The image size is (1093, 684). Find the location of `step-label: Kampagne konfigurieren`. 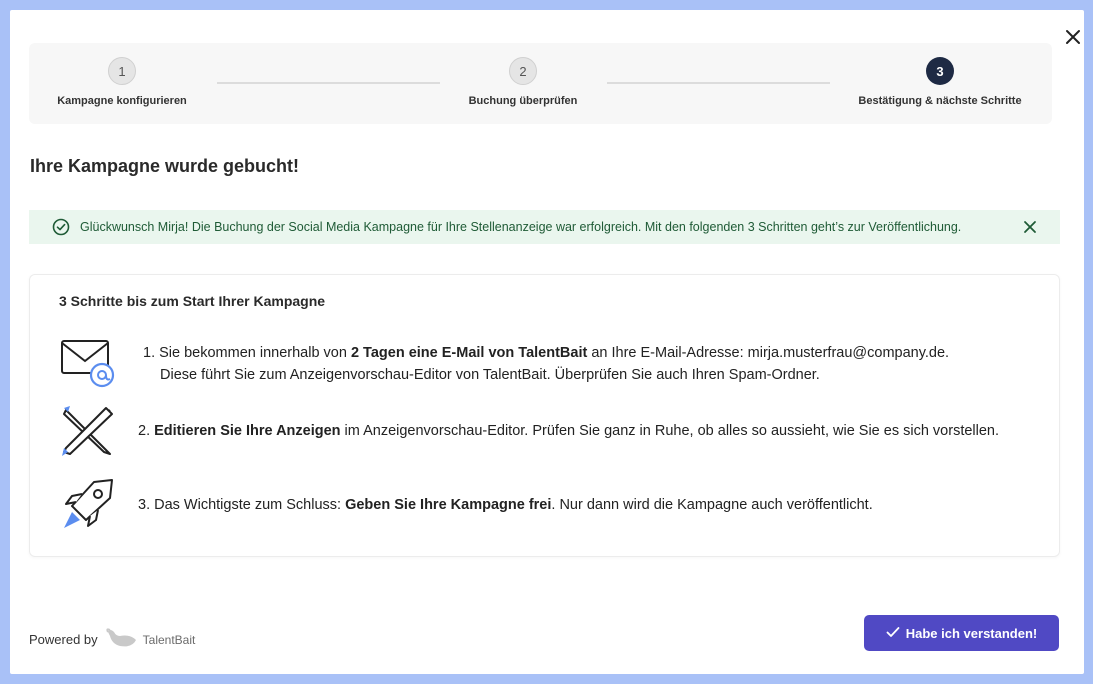

step-label: Kampagne konfigurieren is located at coordinates (122, 101).